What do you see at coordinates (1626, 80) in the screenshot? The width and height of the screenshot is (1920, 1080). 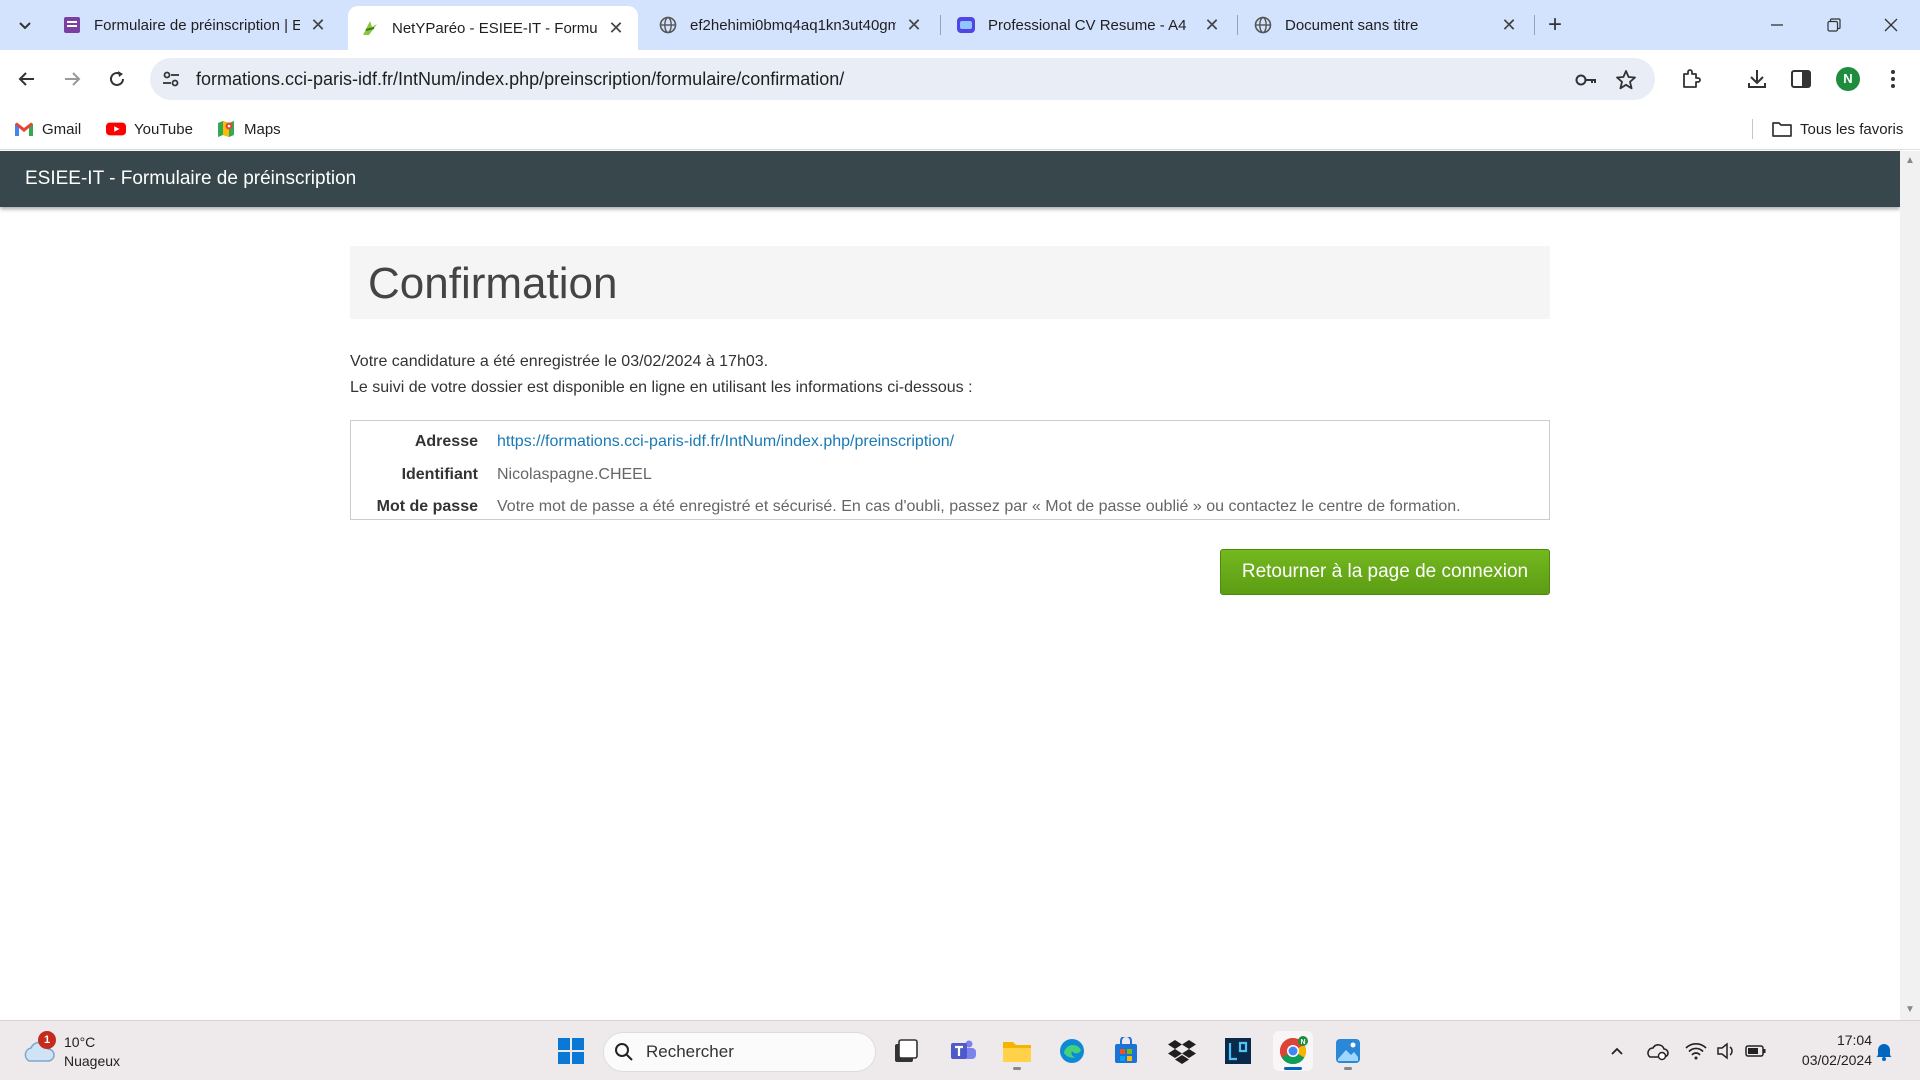 I see `star-icon` at bounding box center [1626, 80].